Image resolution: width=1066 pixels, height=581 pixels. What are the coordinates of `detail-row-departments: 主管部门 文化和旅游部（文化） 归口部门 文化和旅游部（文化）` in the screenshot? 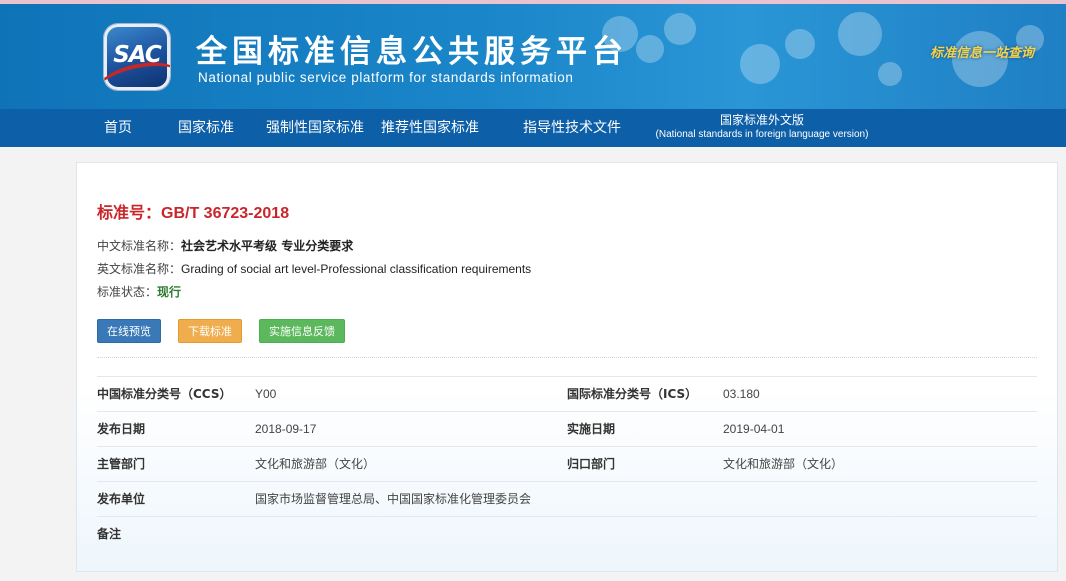 It's located at (567, 463).